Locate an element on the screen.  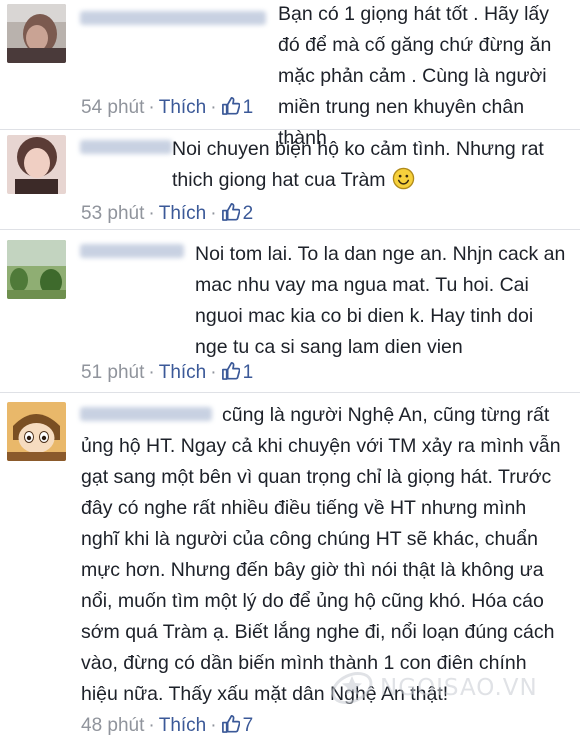
like-count: 7 is located at coordinates (248, 725).